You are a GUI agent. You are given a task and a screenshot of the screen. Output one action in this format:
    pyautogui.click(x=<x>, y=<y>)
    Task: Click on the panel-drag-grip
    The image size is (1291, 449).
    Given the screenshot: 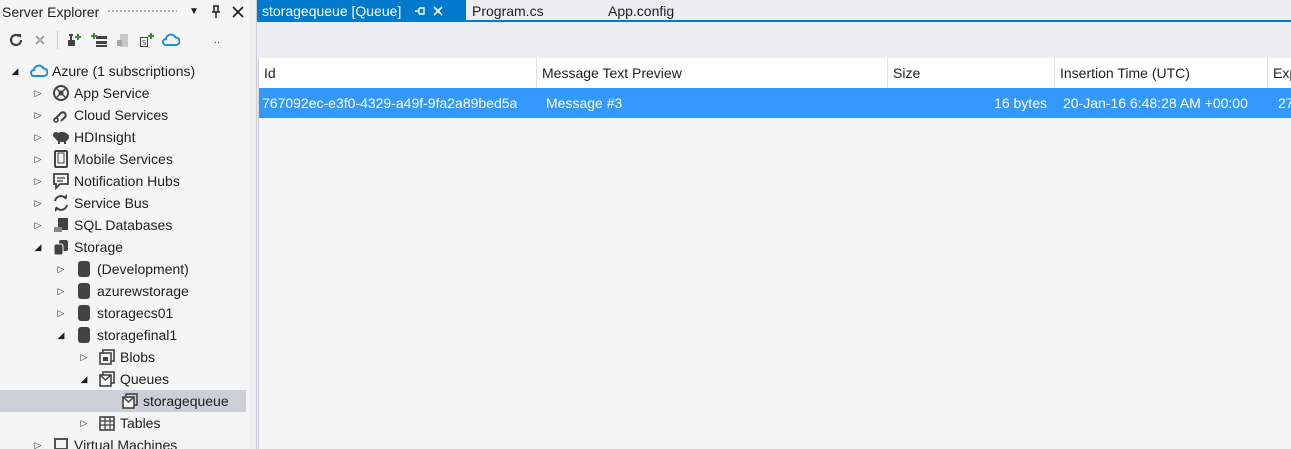 What is the action you would take?
    pyautogui.click(x=142, y=11)
    